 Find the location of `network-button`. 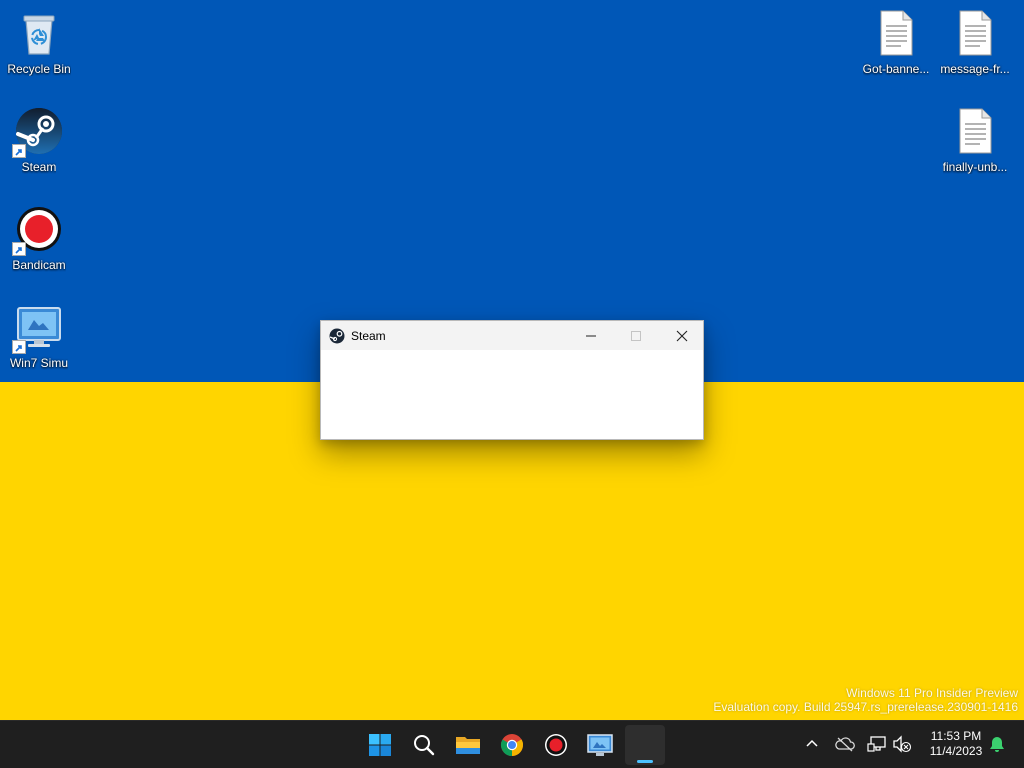

network-button is located at coordinates (877, 744).